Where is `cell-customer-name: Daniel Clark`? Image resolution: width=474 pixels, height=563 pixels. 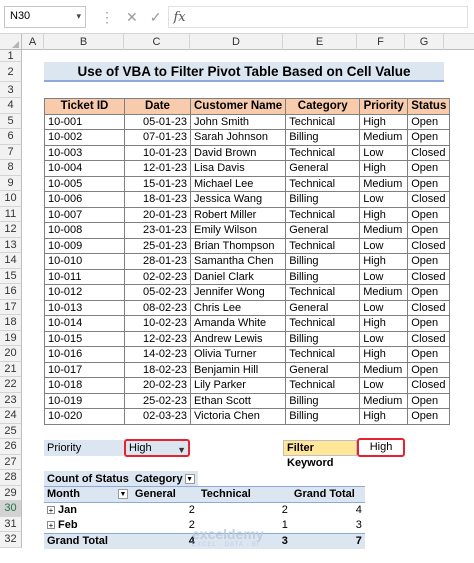
cell-customer-name: Daniel Clark is located at coordinates (238, 276).